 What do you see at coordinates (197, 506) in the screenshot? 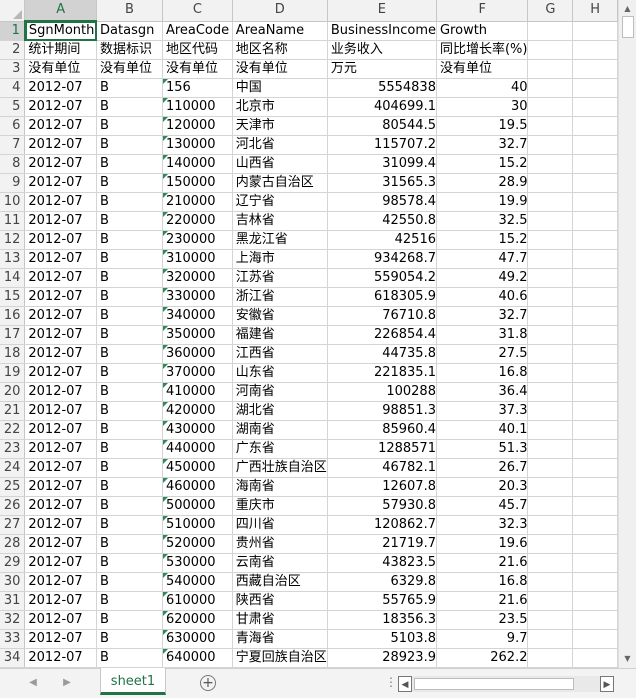
I see `cell-c26: 500000` at bounding box center [197, 506].